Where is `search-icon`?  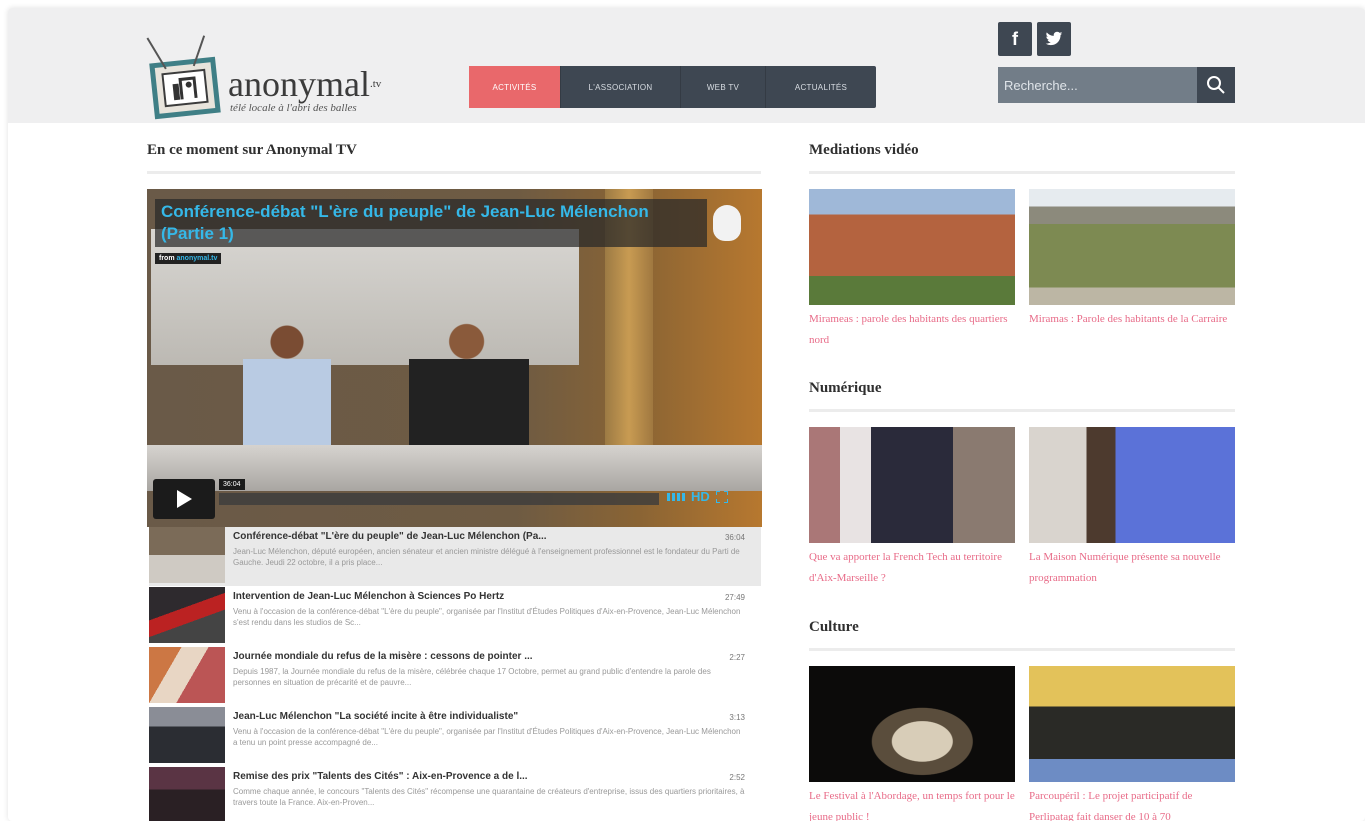
search-icon is located at coordinates (1216, 85).